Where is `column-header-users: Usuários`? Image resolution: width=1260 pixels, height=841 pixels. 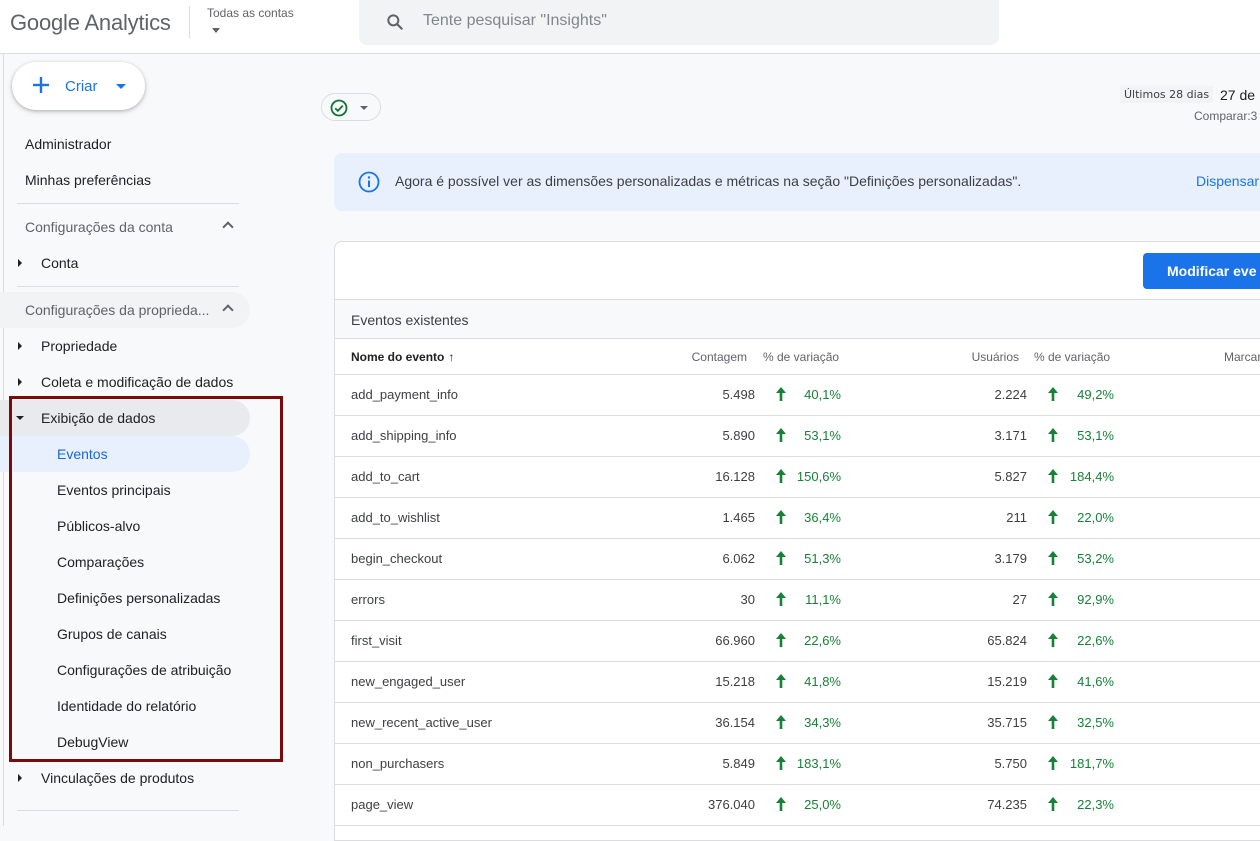 column-header-users: Usuários is located at coordinates (995, 357).